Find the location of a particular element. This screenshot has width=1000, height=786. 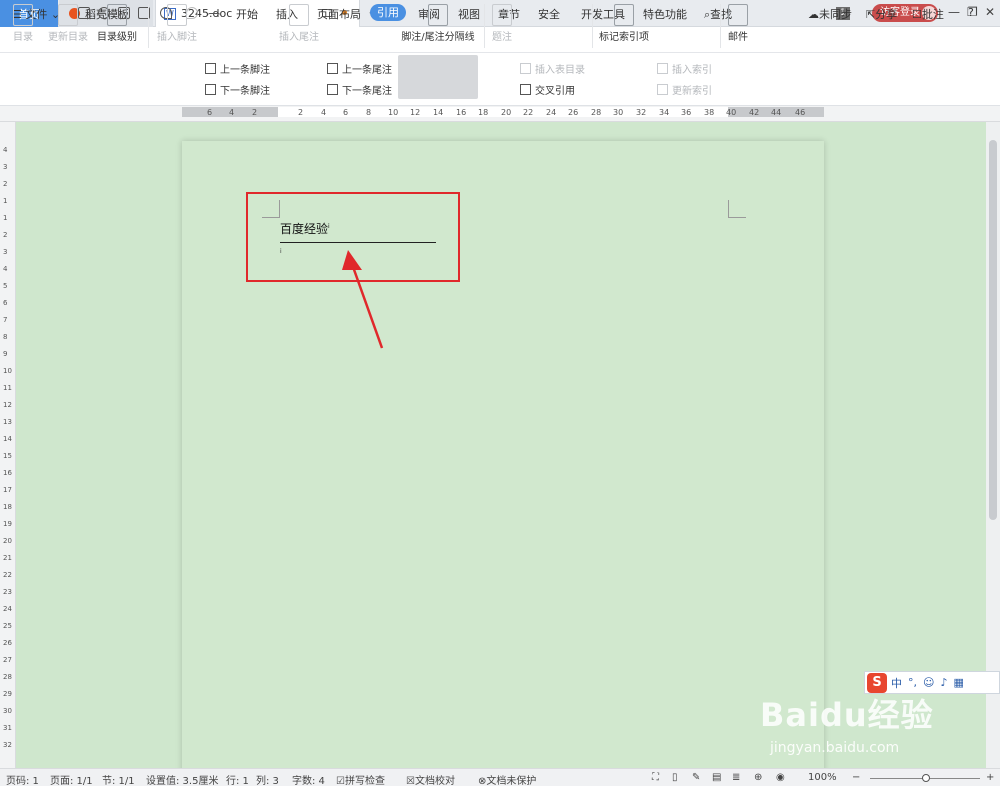

red-arrow-annotation is located at coordinates (363, 299).